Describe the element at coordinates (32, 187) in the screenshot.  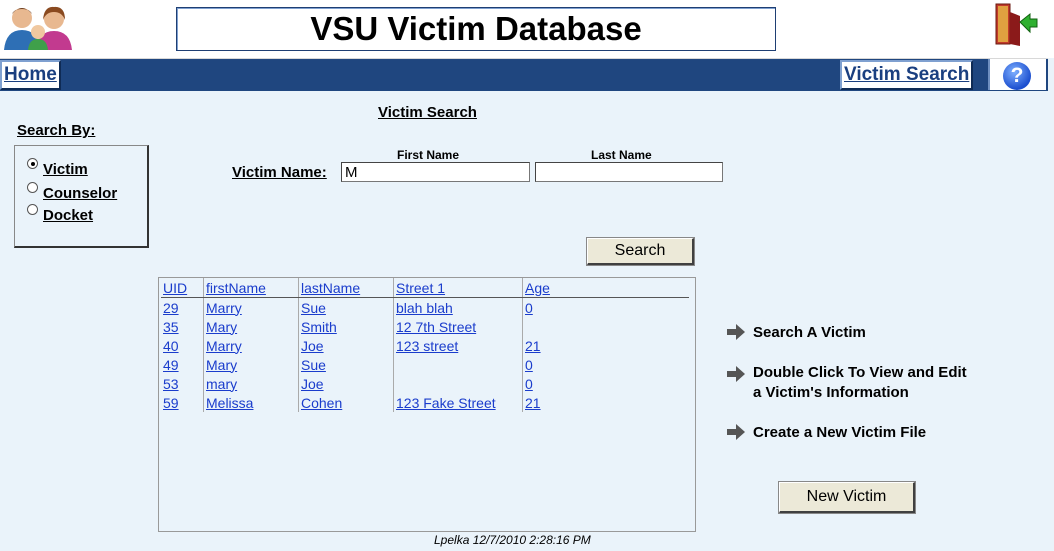
I see `radio-counselor-dot` at that location.